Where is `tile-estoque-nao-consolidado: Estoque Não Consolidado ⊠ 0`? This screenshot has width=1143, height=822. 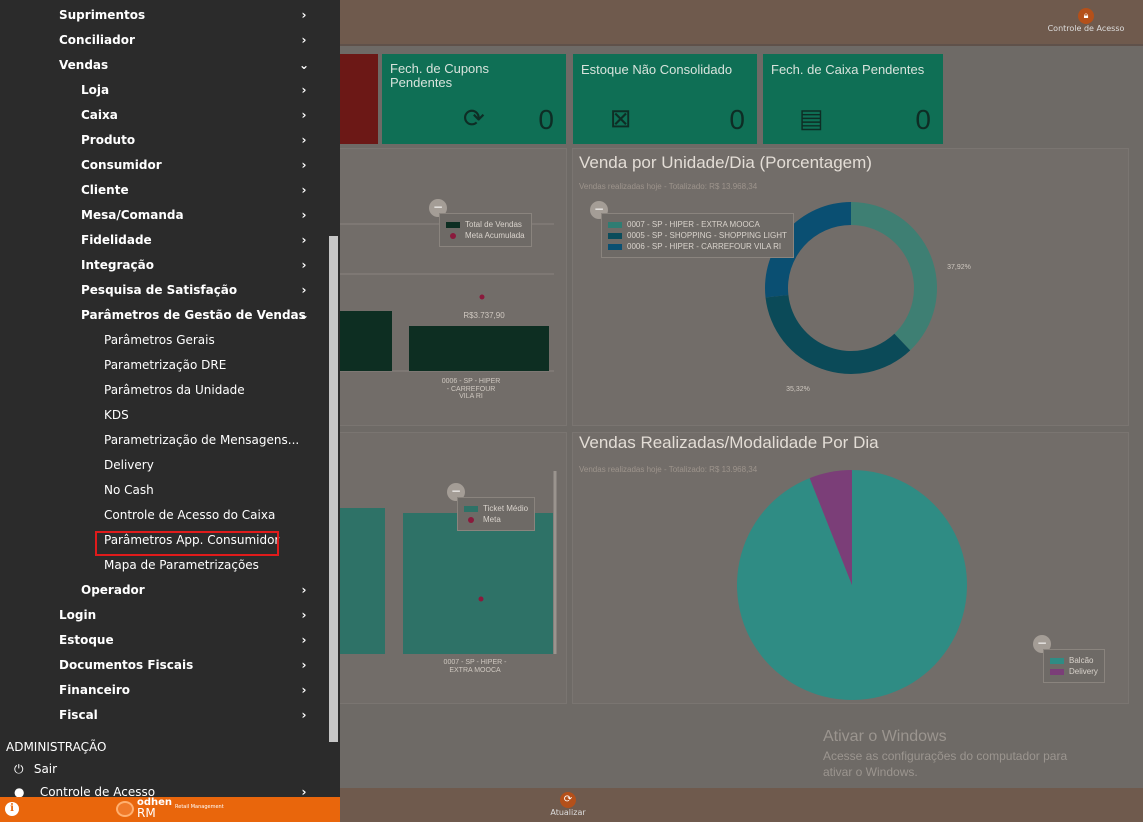 tile-estoque-nao-consolidado: Estoque Não Consolidado ⊠ 0 is located at coordinates (665, 99).